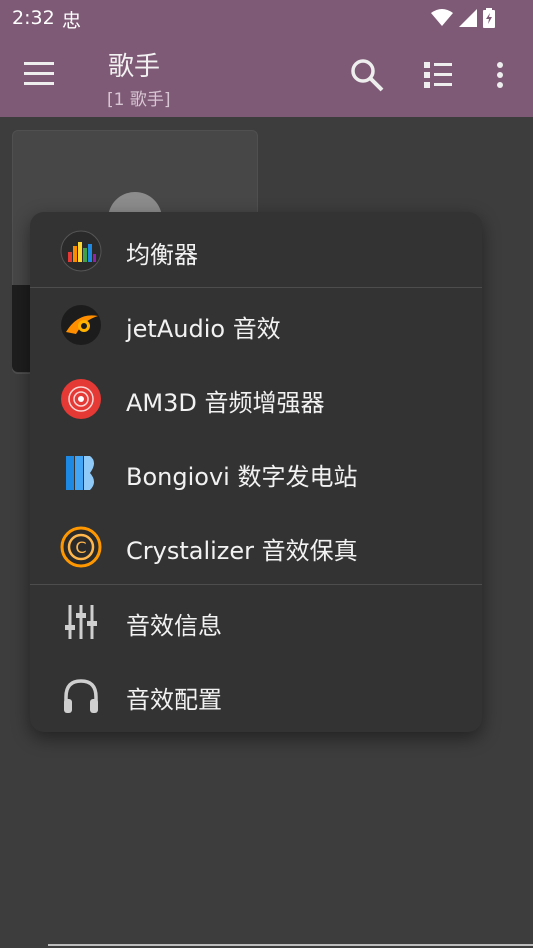  I want to click on menu-item-crystalizer: C Crystalizer 音效保真, so click(256, 547).